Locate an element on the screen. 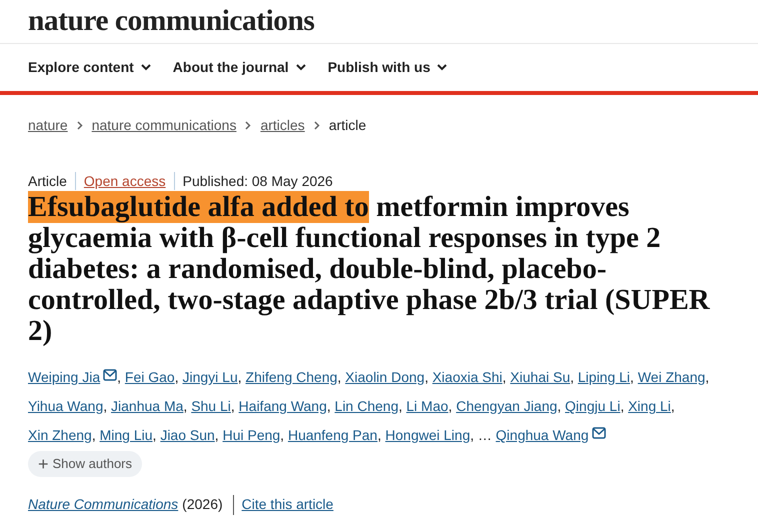 This screenshot has width=758, height=522. author-link: Wei Zhang is located at coordinates (672, 377).